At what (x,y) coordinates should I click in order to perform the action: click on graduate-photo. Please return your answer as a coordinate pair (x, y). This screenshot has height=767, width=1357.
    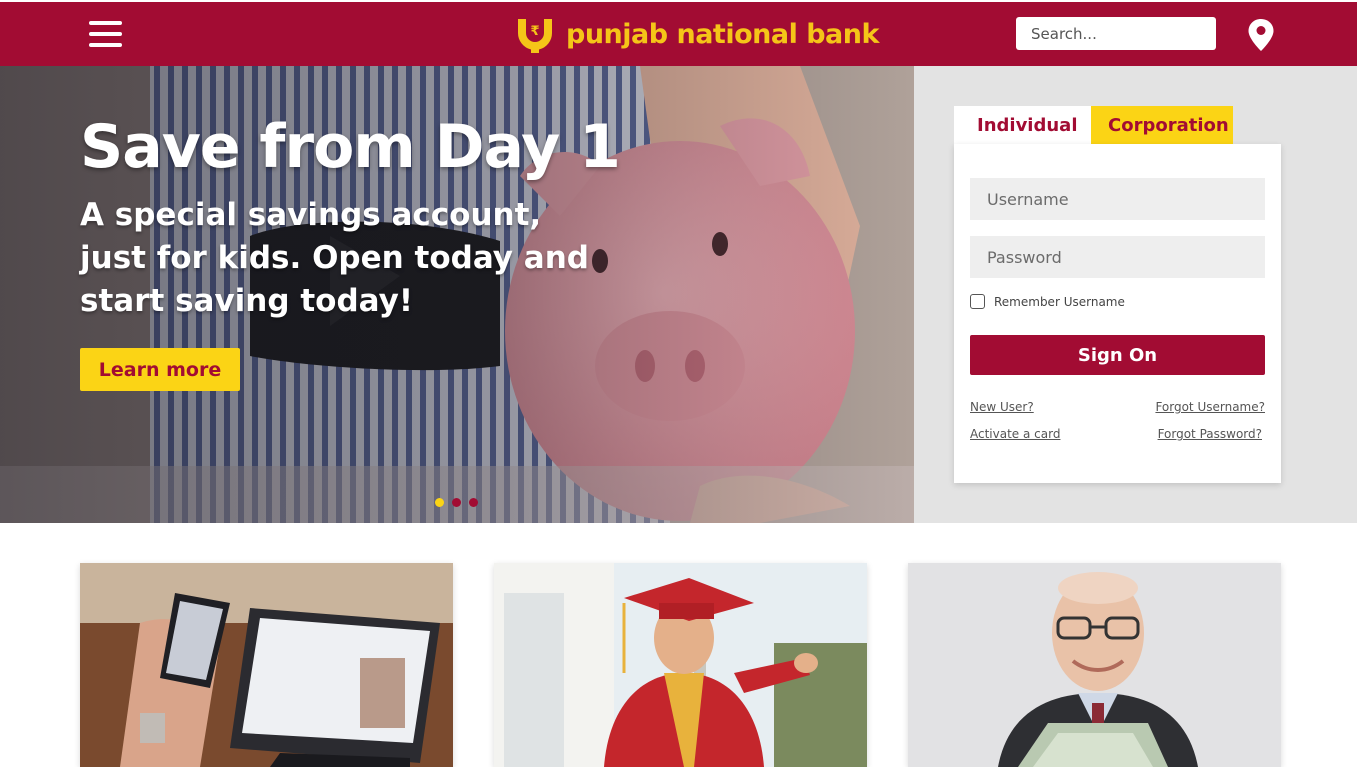
    Looking at the image, I should click on (680, 665).